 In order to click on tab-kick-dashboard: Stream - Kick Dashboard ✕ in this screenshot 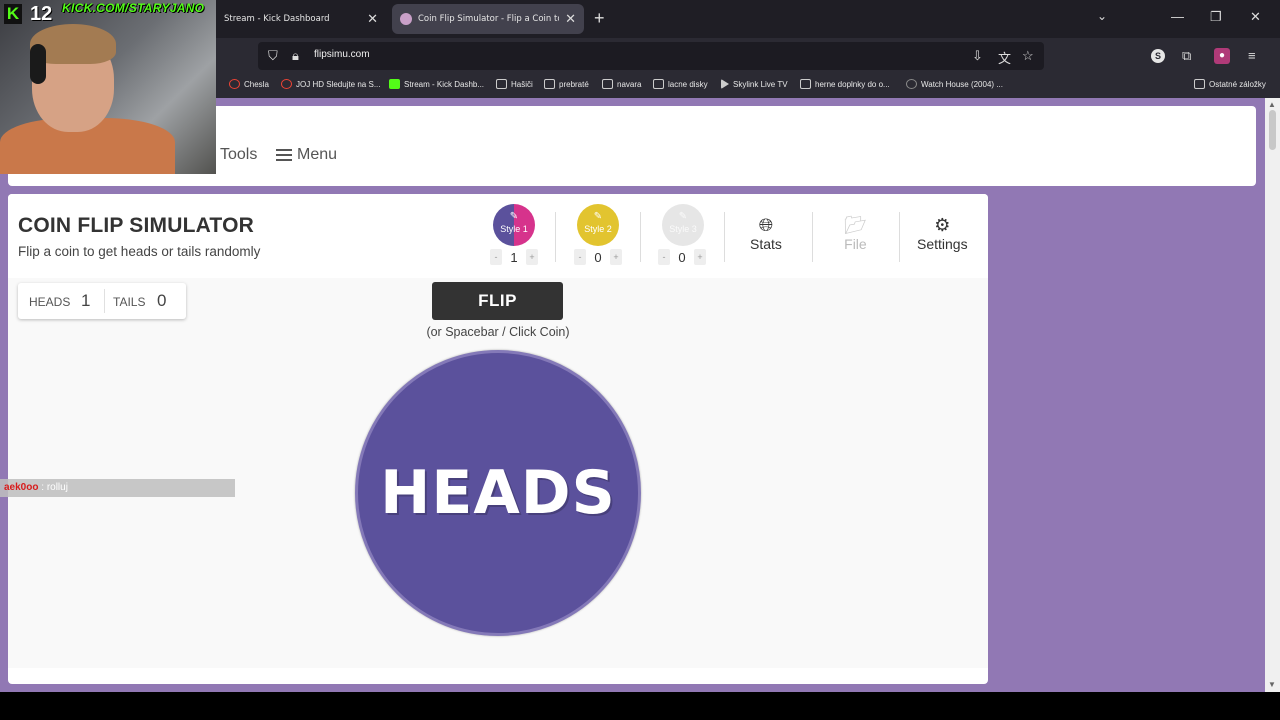, I will do `click(301, 19)`.